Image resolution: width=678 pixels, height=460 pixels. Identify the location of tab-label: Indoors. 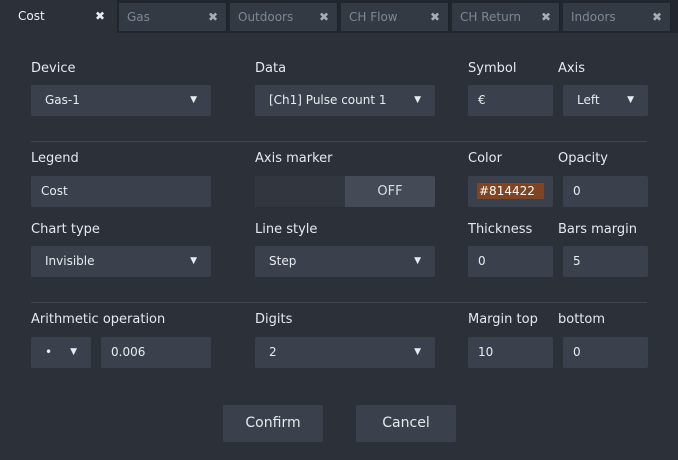
(593, 17).